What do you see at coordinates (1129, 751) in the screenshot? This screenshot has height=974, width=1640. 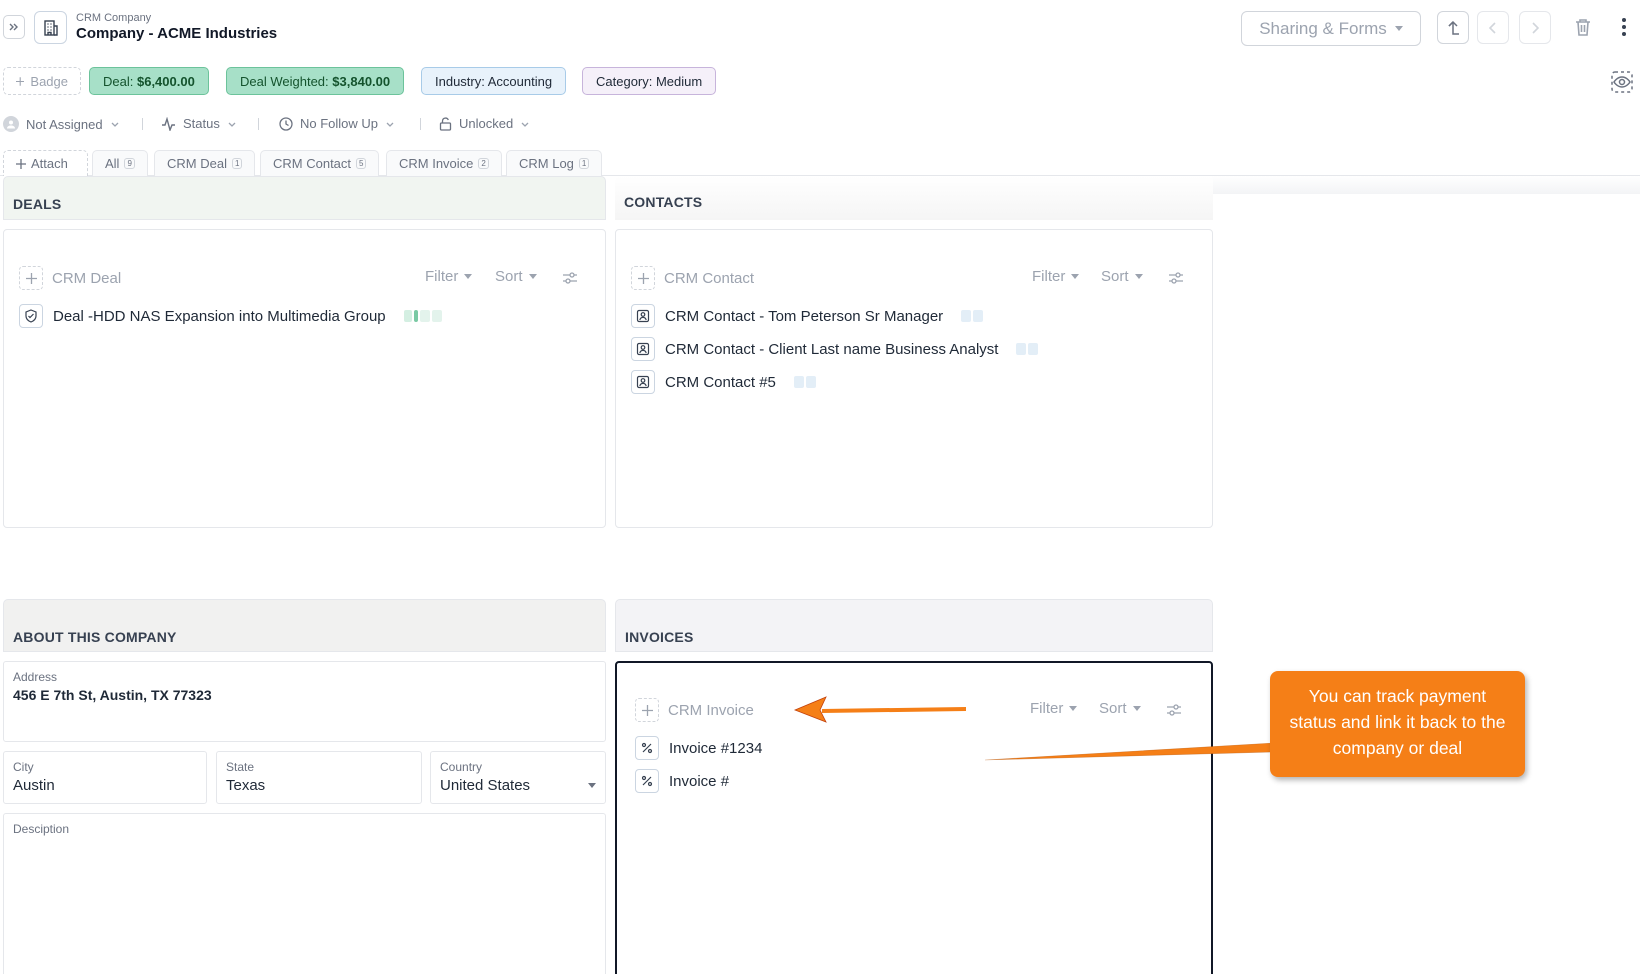 I see `callout-pointer` at bounding box center [1129, 751].